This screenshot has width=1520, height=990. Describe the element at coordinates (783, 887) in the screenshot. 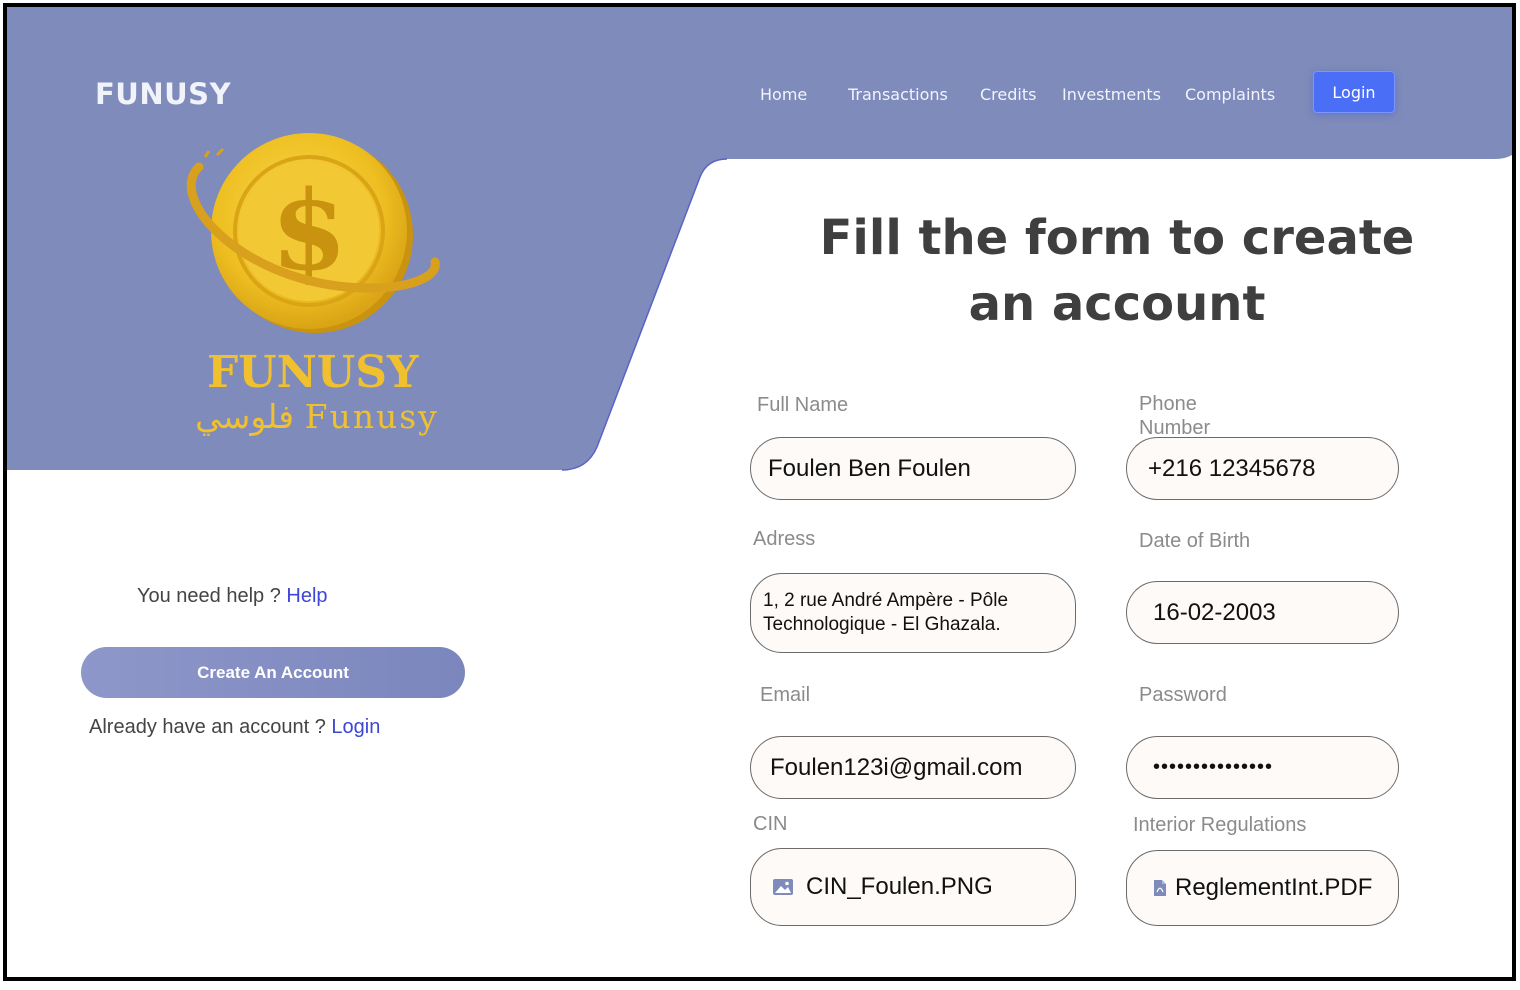

I see `image-icon` at that location.